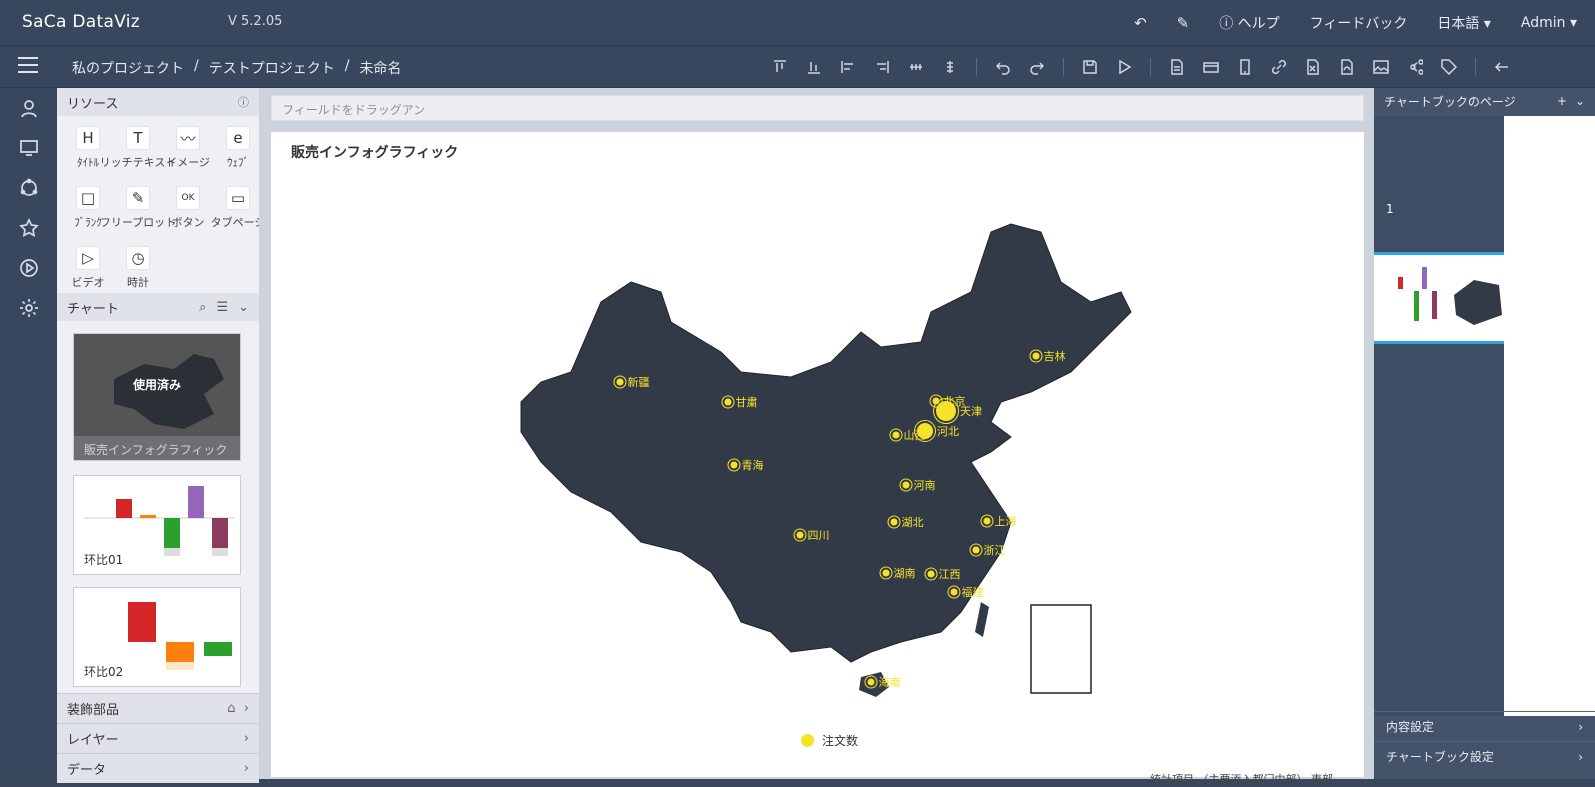  What do you see at coordinates (28, 188) in the screenshot?
I see `nav-refresh` at bounding box center [28, 188].